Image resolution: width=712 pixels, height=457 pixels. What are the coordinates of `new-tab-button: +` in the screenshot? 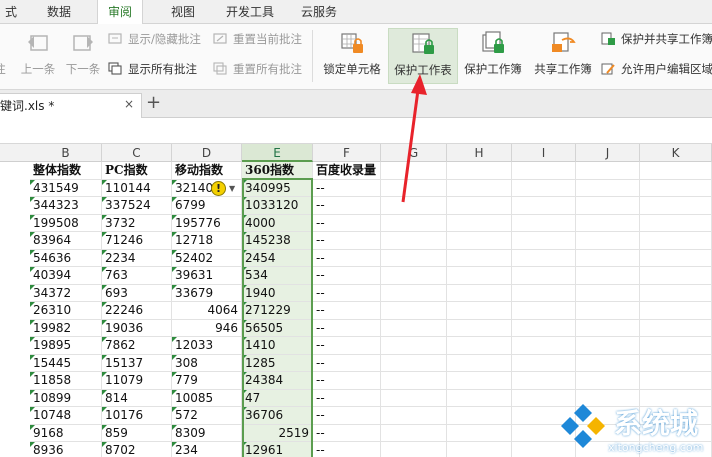 It's located at (153, 103).